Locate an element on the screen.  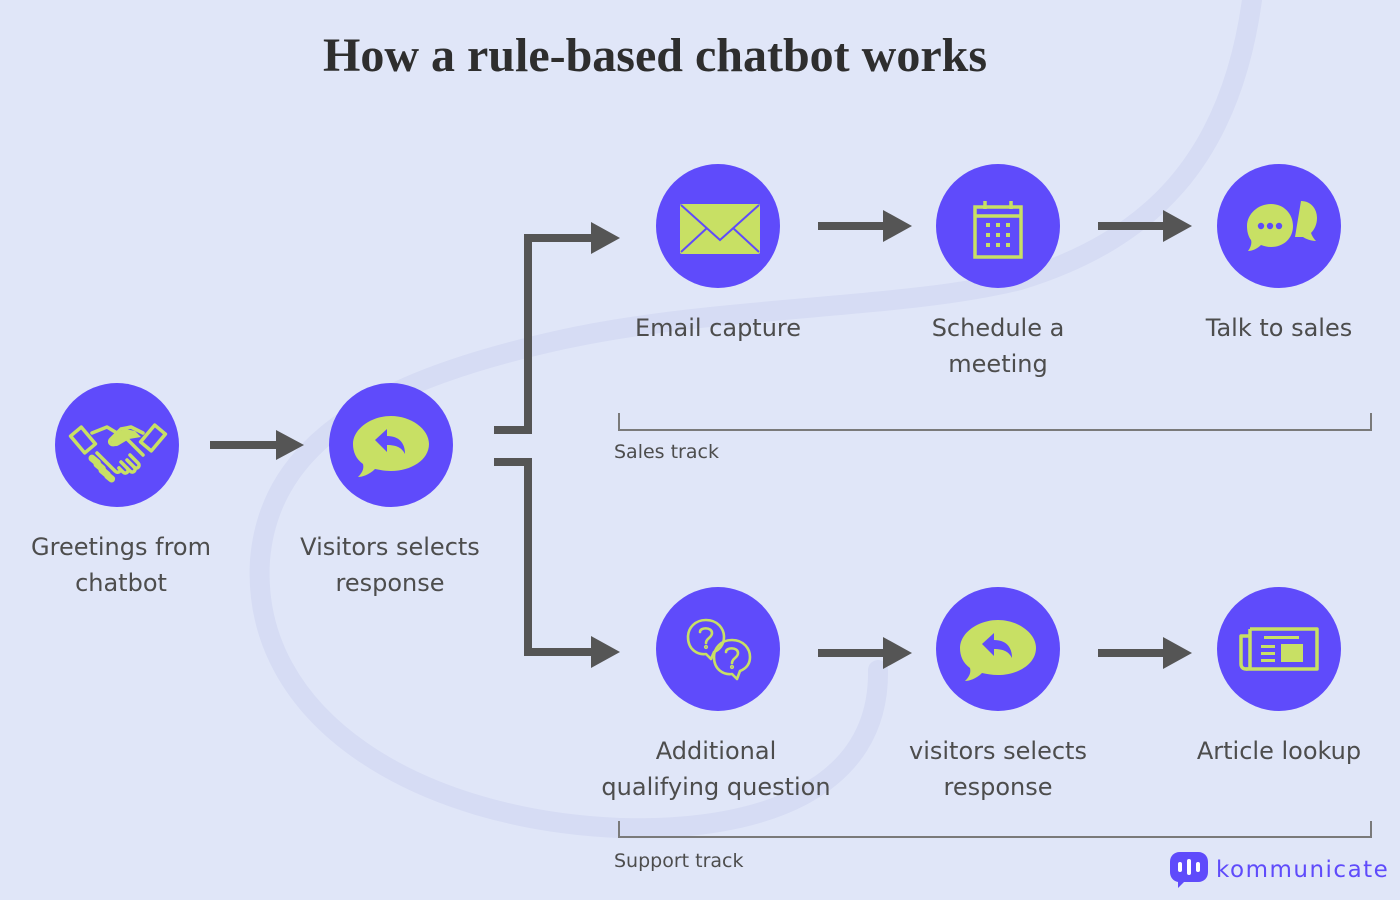
node-greeting is located at coordinates (117, 445).